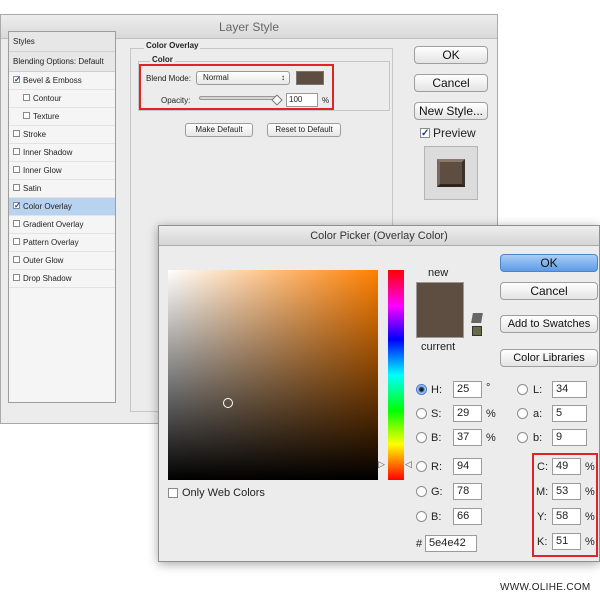 This screenshot has width=600, height=602. Describe the element at coordinates (58, 61) in the screenshot. I see `blending-options-label: Blending Options: Default` at that location.